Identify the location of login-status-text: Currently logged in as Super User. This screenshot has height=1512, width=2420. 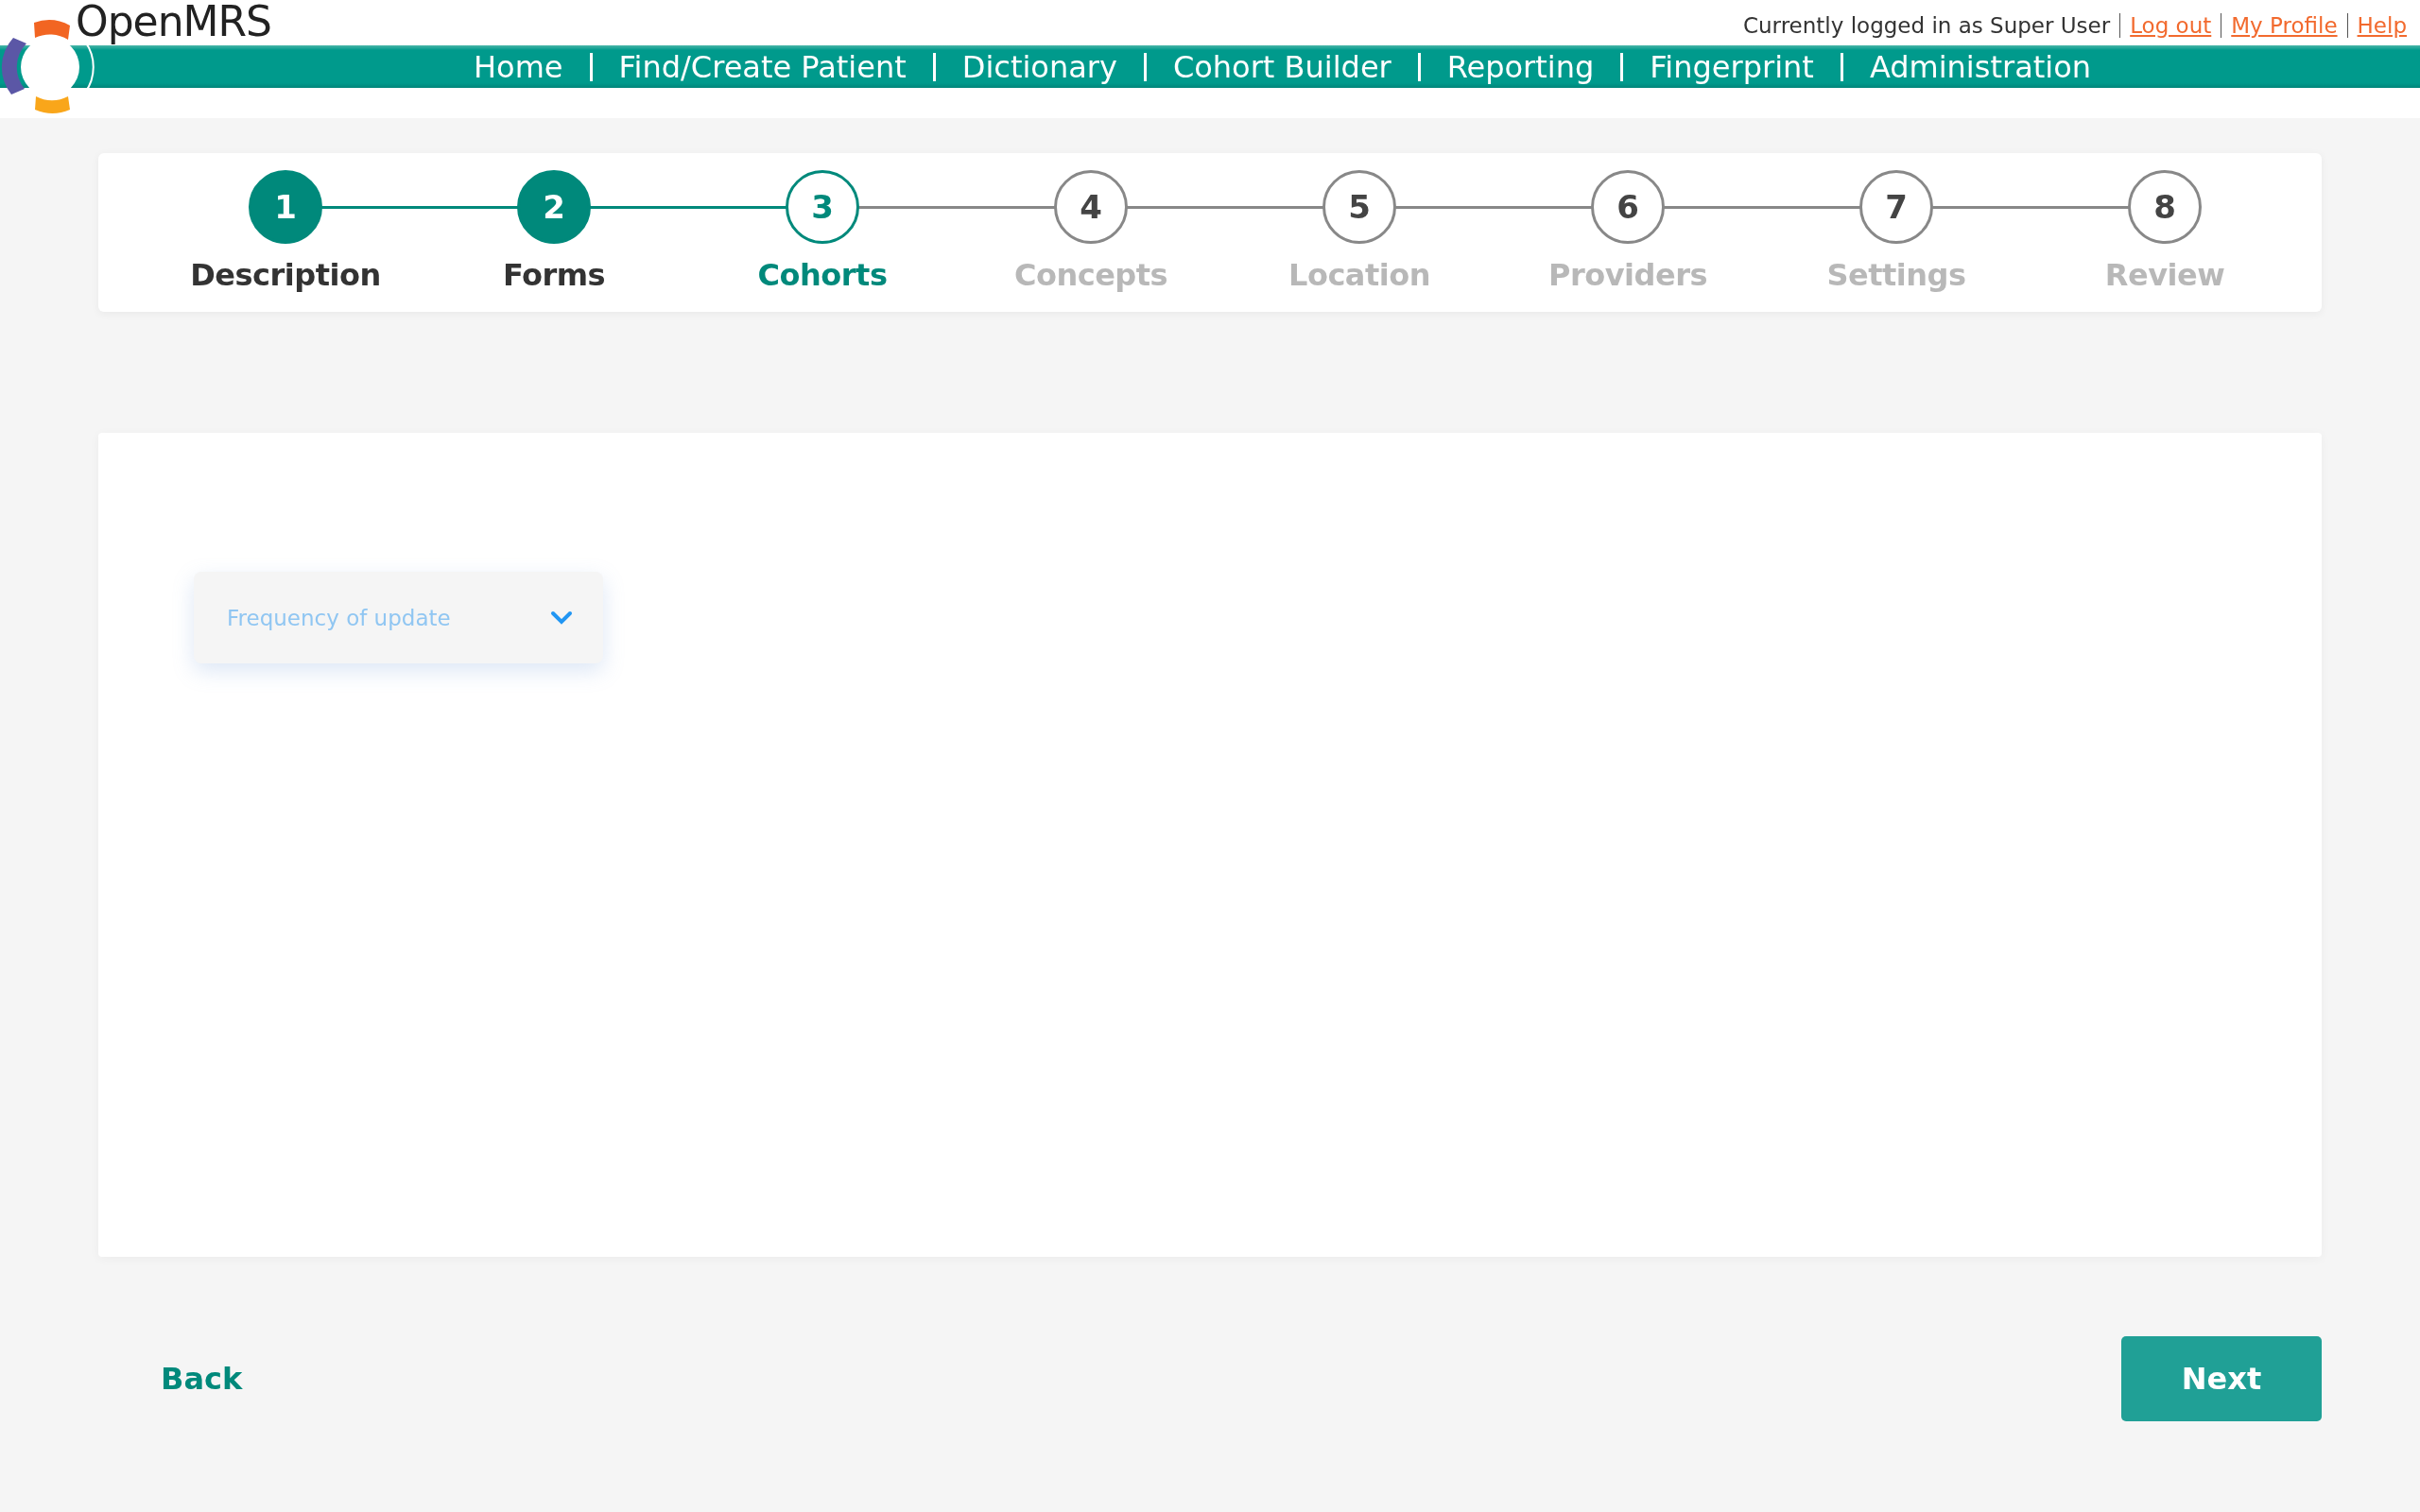
(1928, 25).